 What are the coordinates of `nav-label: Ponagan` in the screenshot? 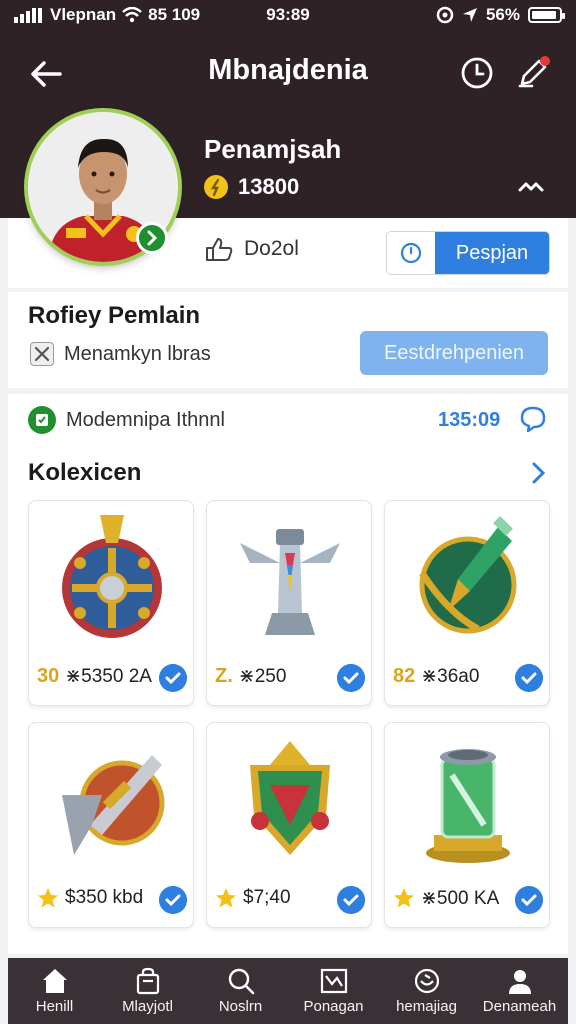 It's located at (333, 1006).